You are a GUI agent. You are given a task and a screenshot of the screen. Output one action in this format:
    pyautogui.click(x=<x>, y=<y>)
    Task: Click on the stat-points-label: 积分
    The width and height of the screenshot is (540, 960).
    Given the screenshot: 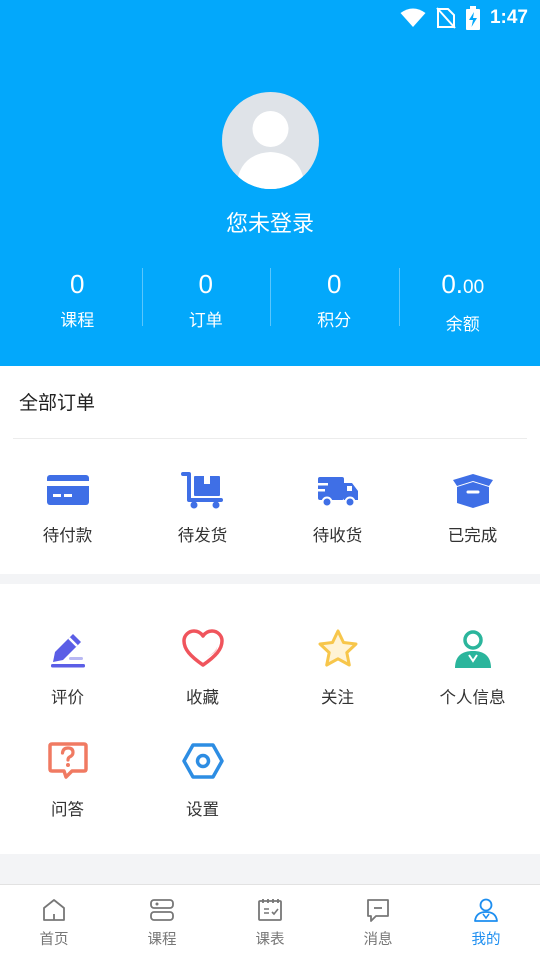 What is the action you would take?
    pyautogui.click(x=334, y=321)
    